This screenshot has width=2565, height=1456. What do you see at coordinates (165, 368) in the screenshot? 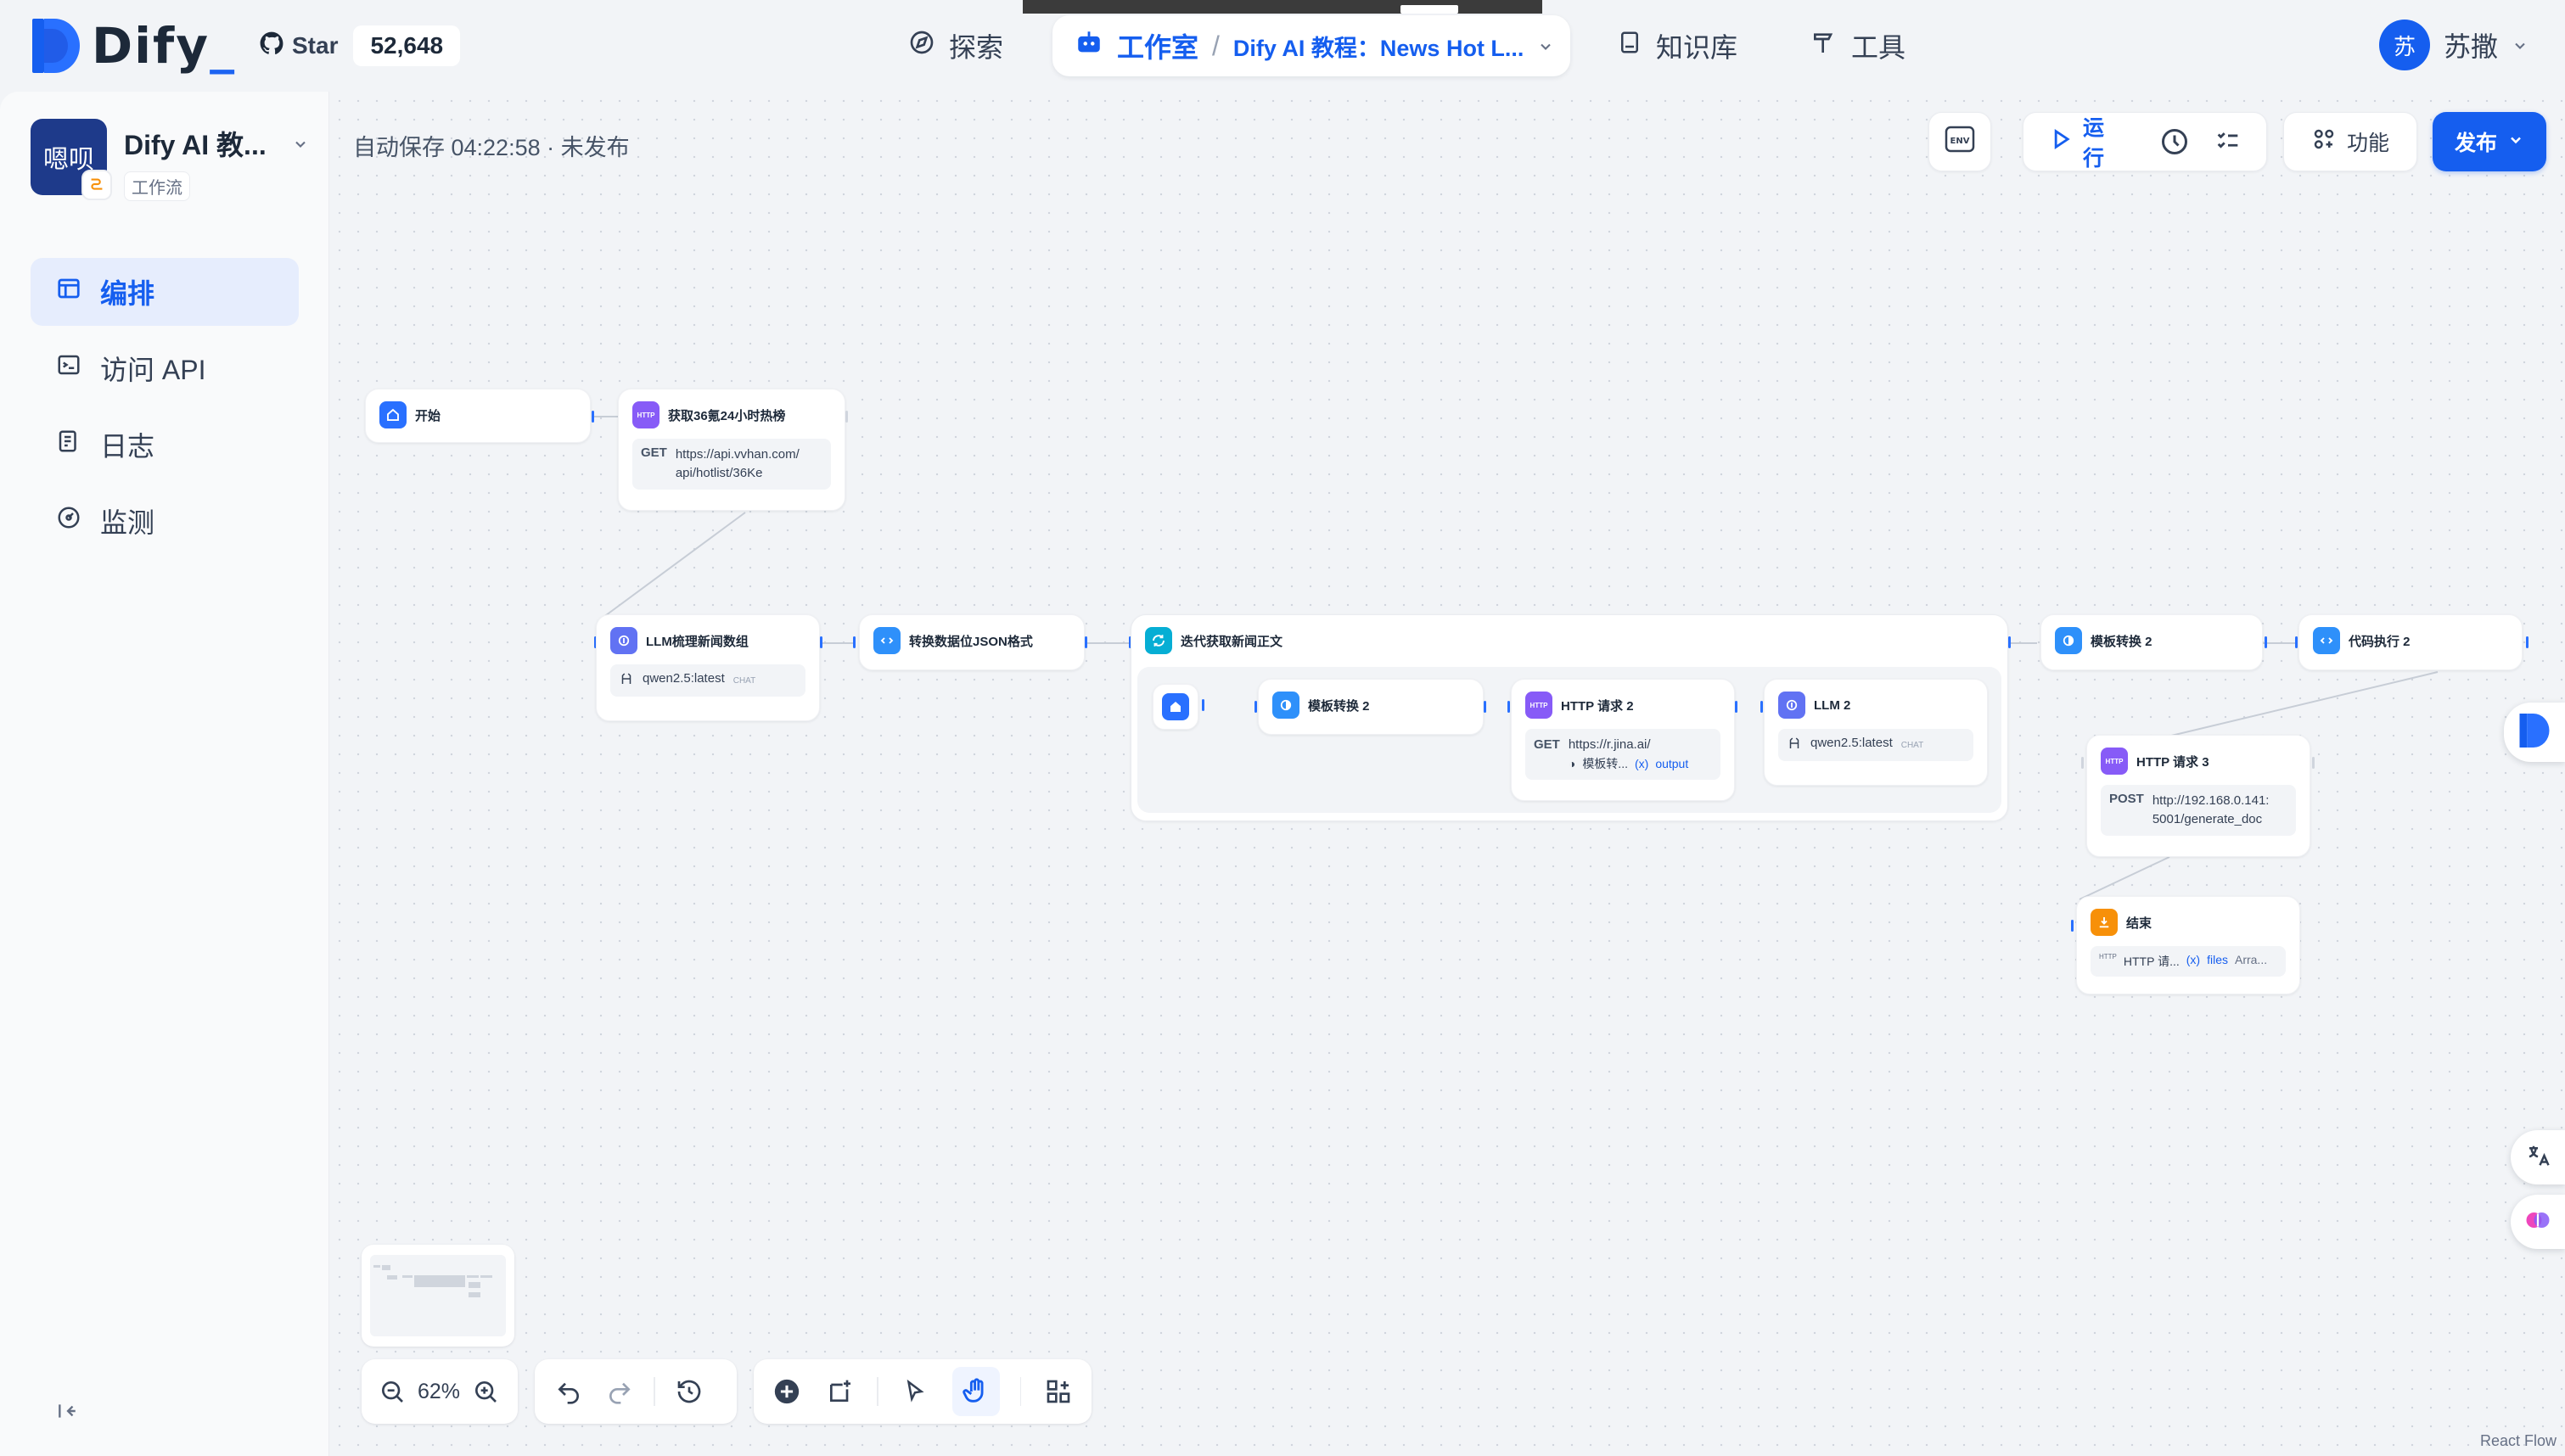
I see `sidebar-item-api: 访问 API` at bounding box center [165, 368].